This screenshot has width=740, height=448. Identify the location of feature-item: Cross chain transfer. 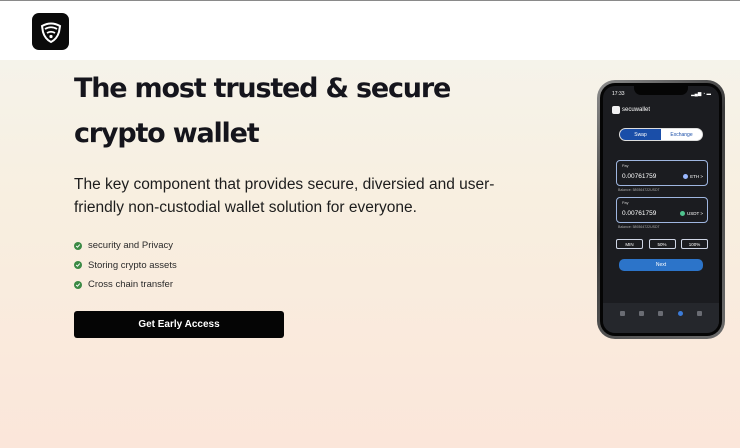
(125, 285).